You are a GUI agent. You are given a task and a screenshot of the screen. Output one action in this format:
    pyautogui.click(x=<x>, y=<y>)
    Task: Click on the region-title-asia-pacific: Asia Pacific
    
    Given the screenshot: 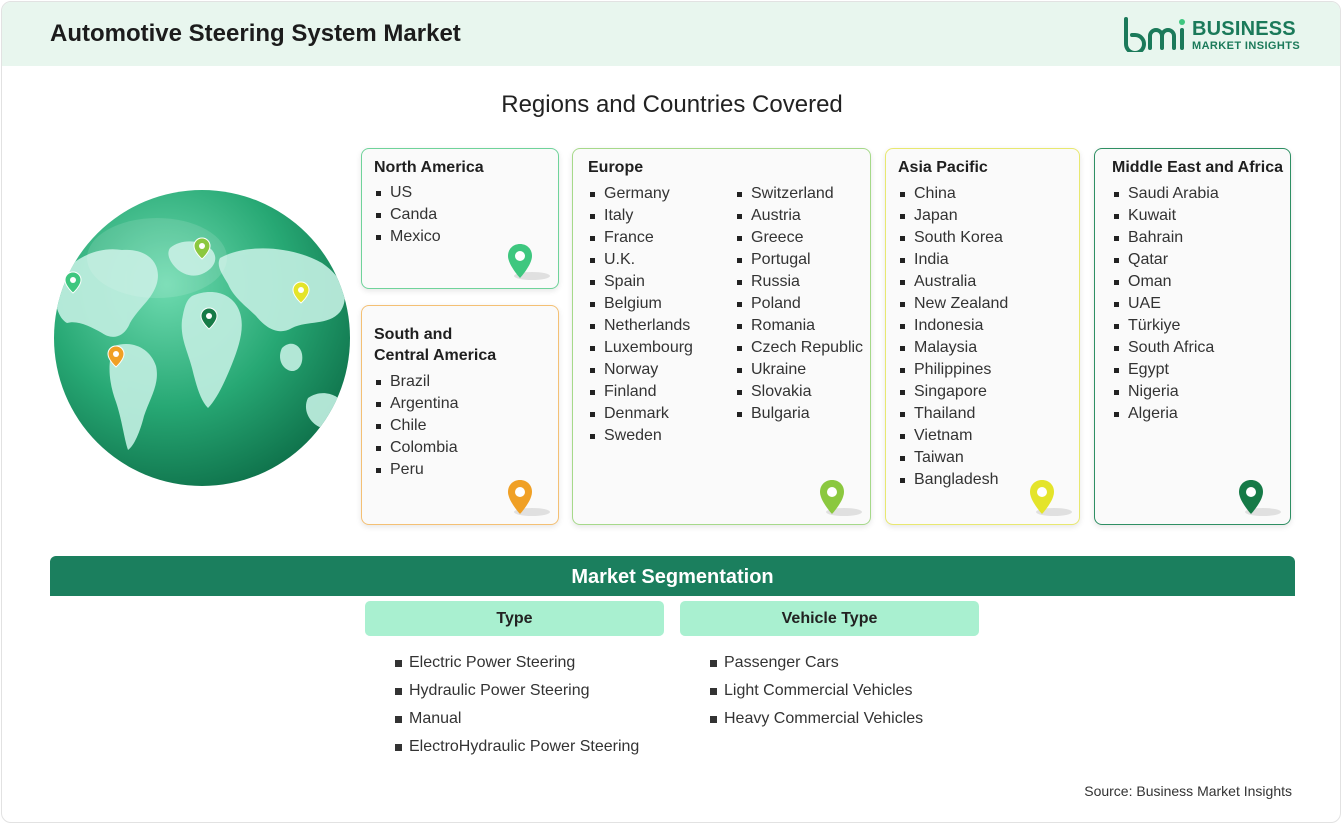 What is the action you would take?
    pyautogui.click(x=943, y=167)
    